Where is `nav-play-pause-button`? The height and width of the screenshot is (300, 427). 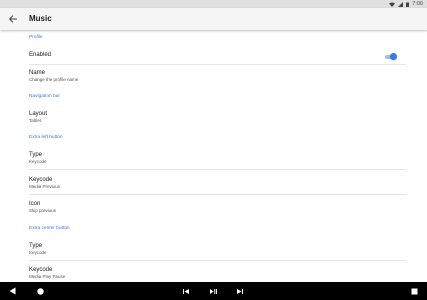 nav-play-pause-button is located at coordinates (213, 291).